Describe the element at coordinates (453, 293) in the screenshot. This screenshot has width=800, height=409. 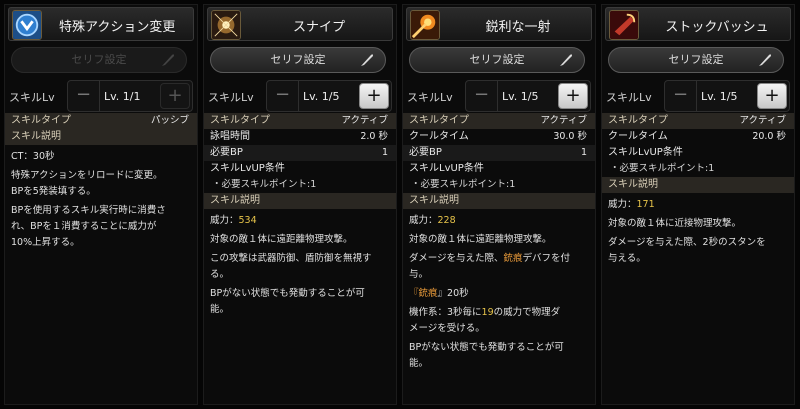
I see `desc-text: 』20秒` at that location.